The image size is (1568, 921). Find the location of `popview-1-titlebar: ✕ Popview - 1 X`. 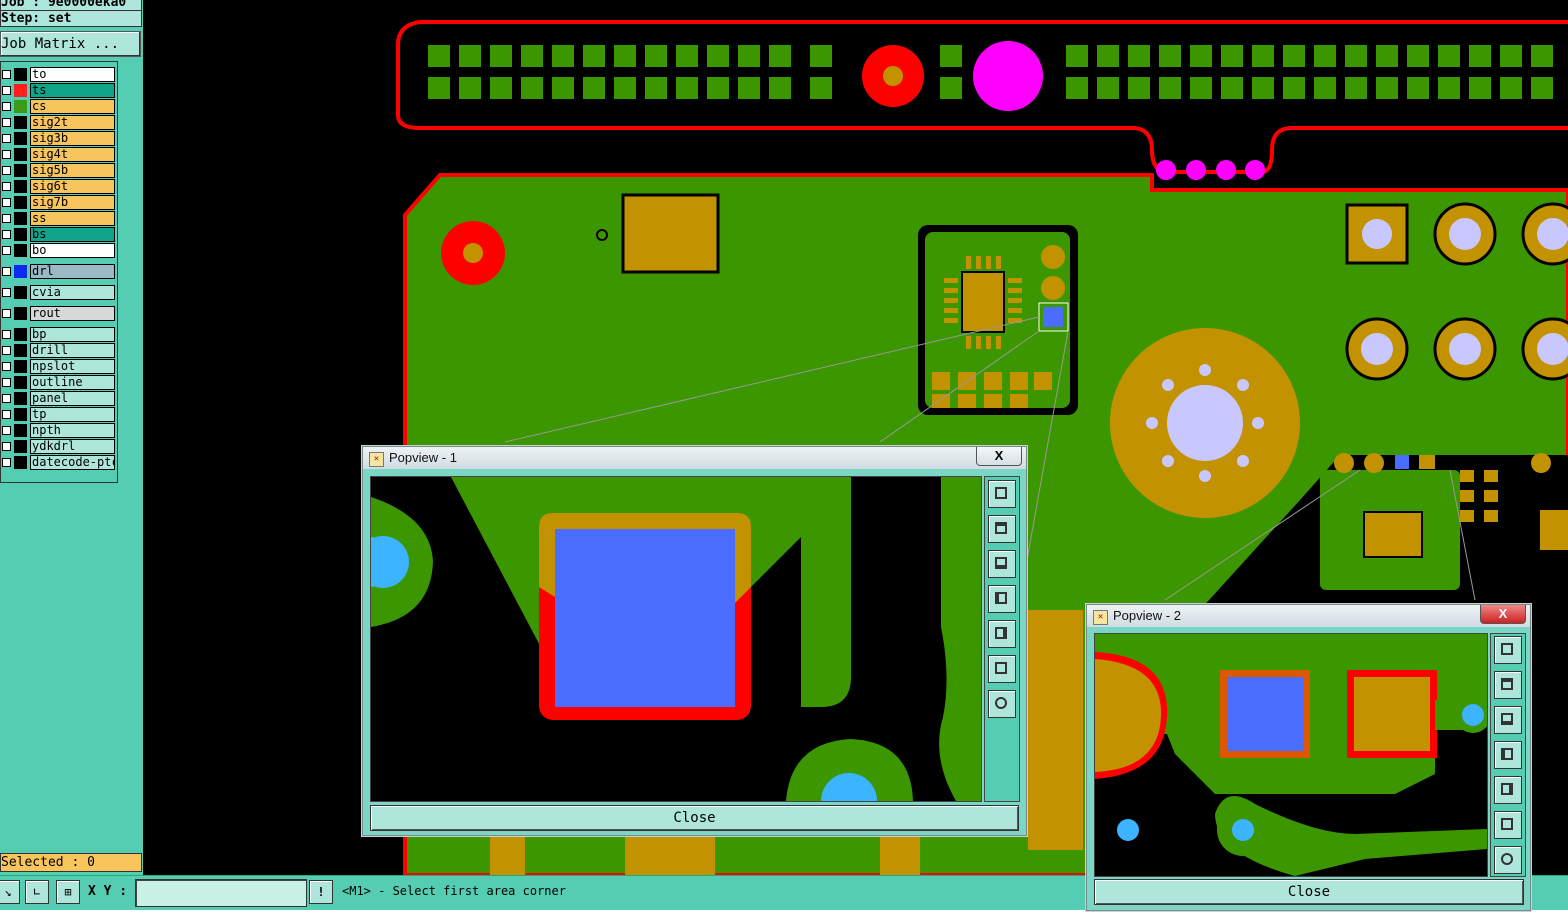

popview-1-titlebar: ✕ Popview - 1 X is located at coordinates (694, 458).